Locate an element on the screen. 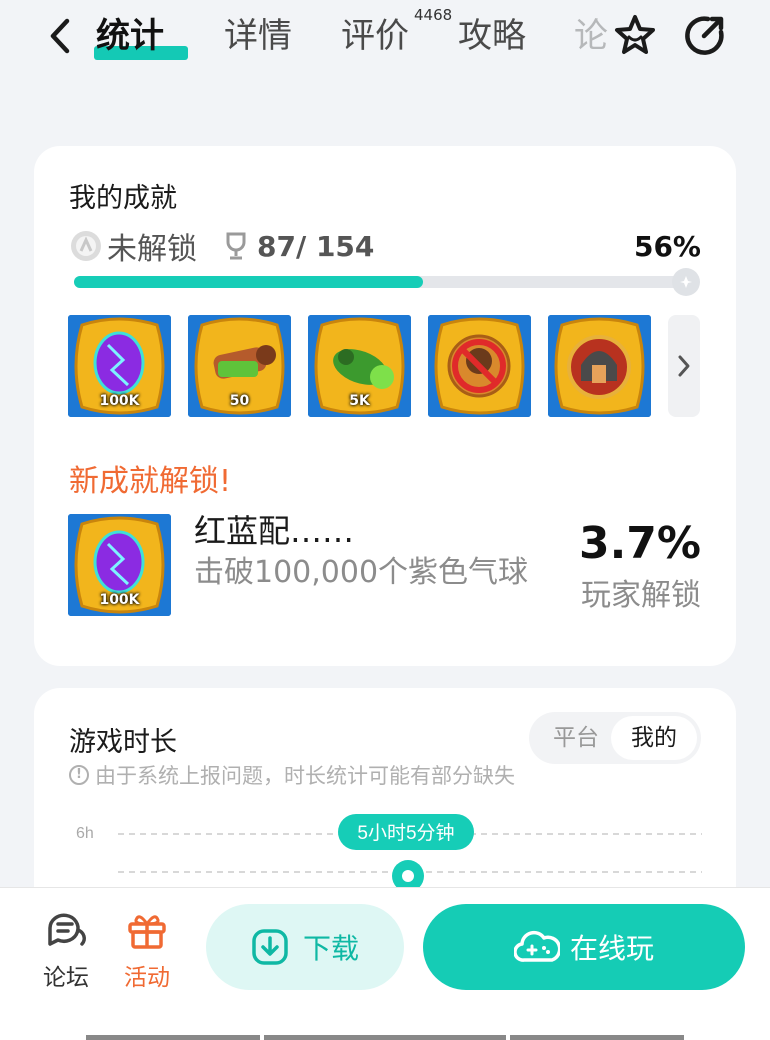  play-online-button: 在线玩 is located at coordinates (584, 947).